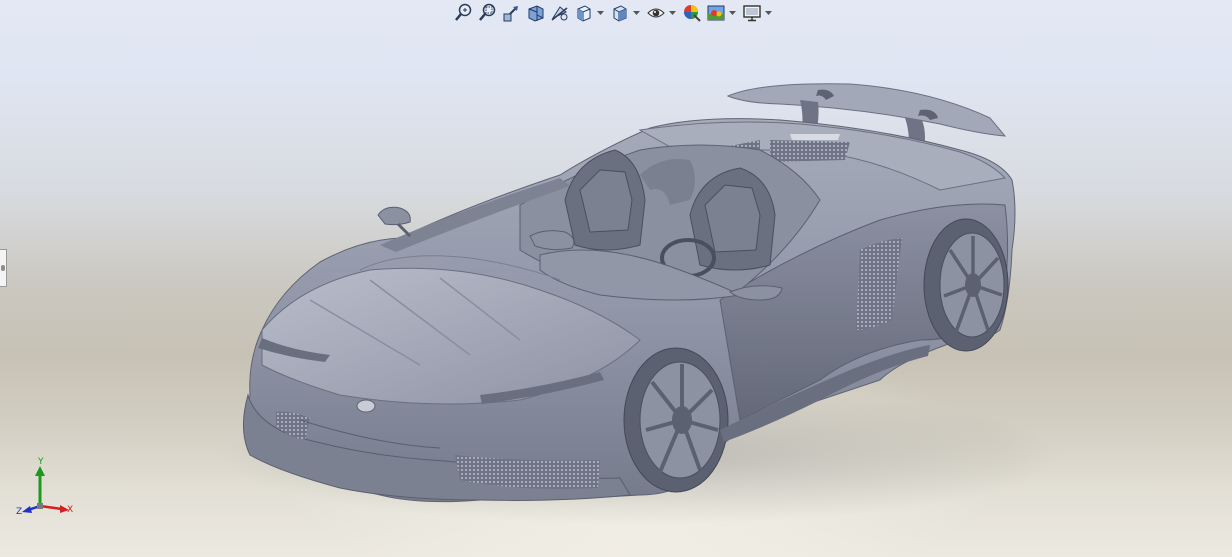 The image size is (1232, 557). What do you see at coordinates (46, 488) in the screenshot?
I see `reference-triad: Y X Z` at bounding box center [46, 488].